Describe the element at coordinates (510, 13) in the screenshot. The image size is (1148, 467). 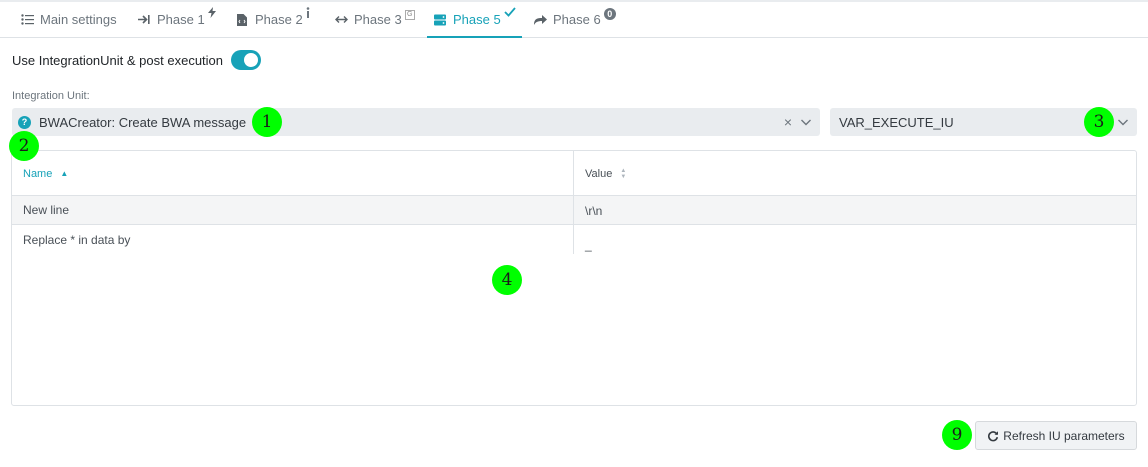
I see `check-icon` at that location.